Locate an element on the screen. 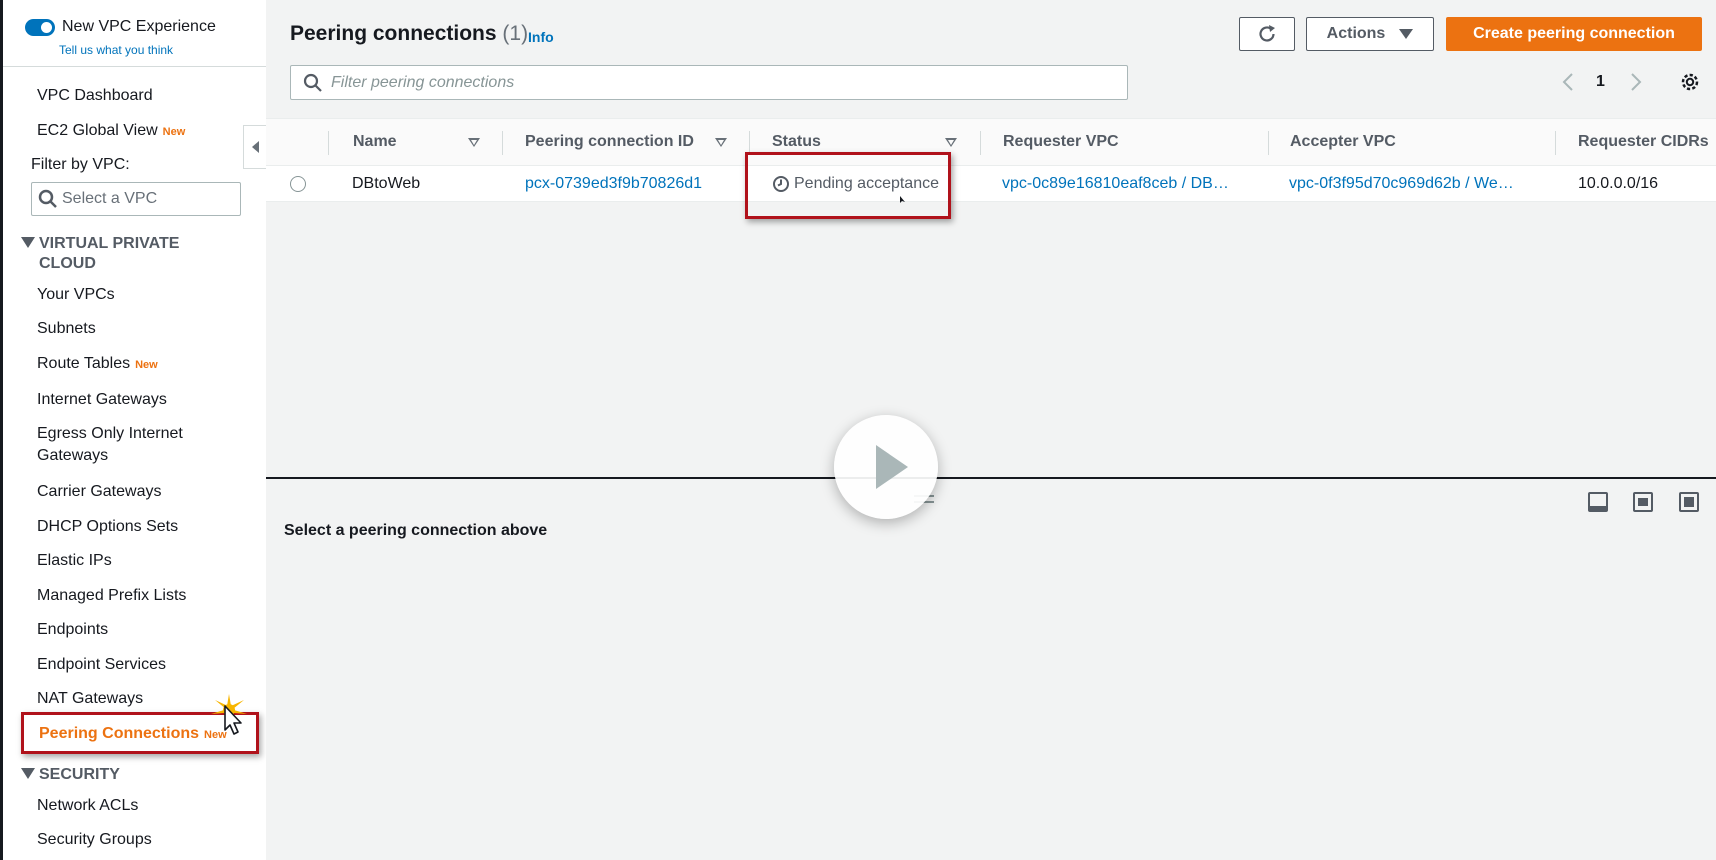  column-header-peering-connection-id: Peering connection ID is located at coordinates (609, 142).